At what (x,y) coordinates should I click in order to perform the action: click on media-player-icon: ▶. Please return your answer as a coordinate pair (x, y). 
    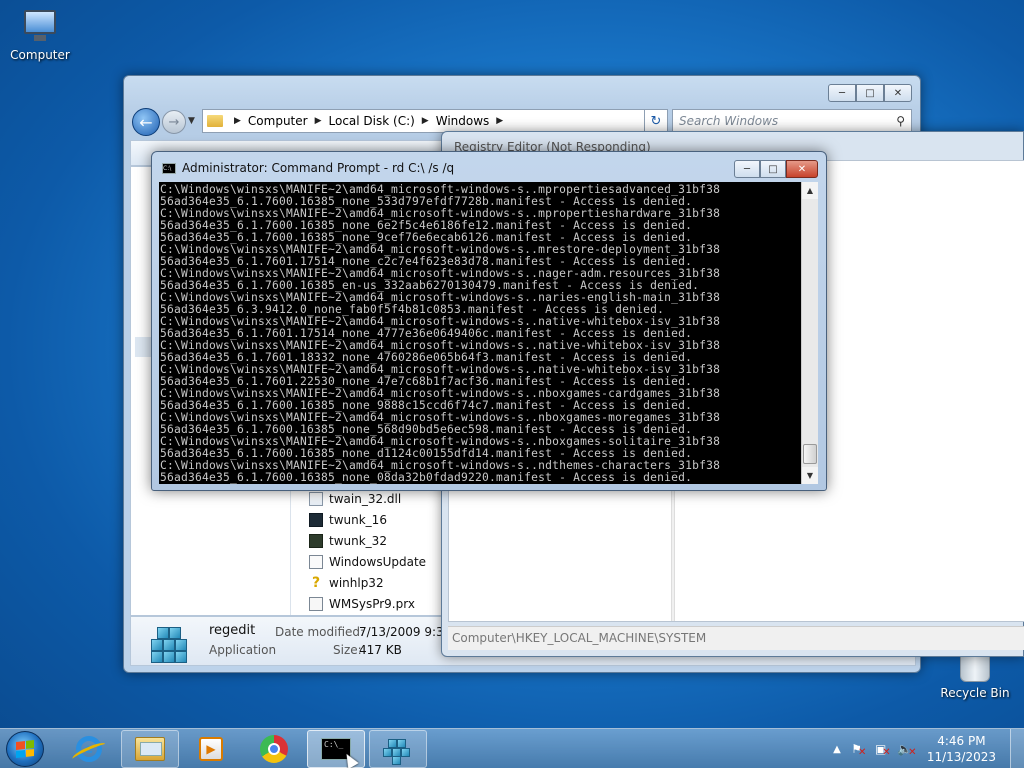
    Looking at the image, I should click on (211, 749).